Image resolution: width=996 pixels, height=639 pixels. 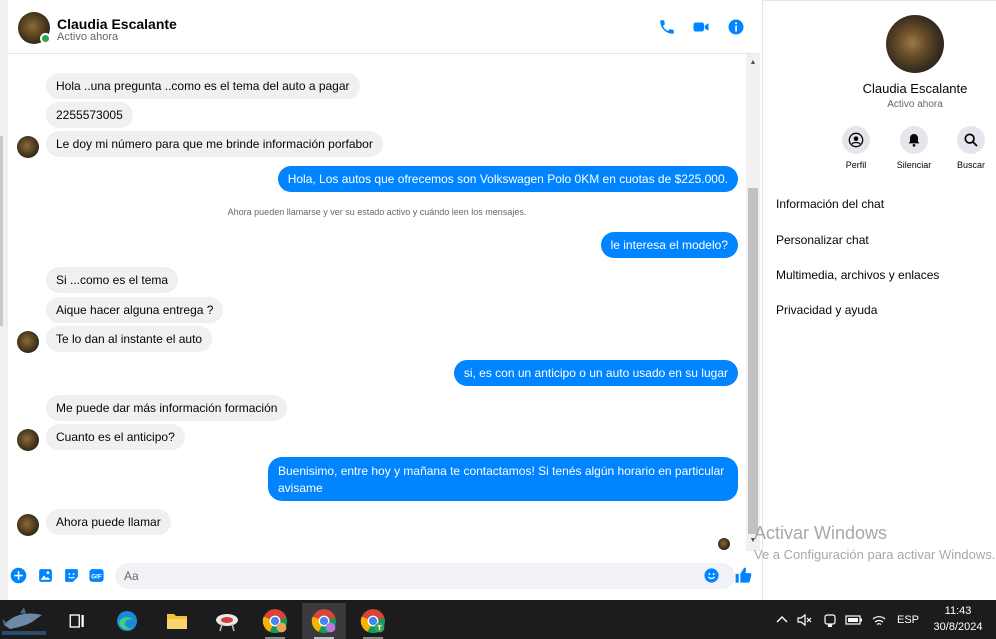 I want to click on activation-watermark-subtitle: Ve a Configuración para activar Windows., so click(x=875, y=554).